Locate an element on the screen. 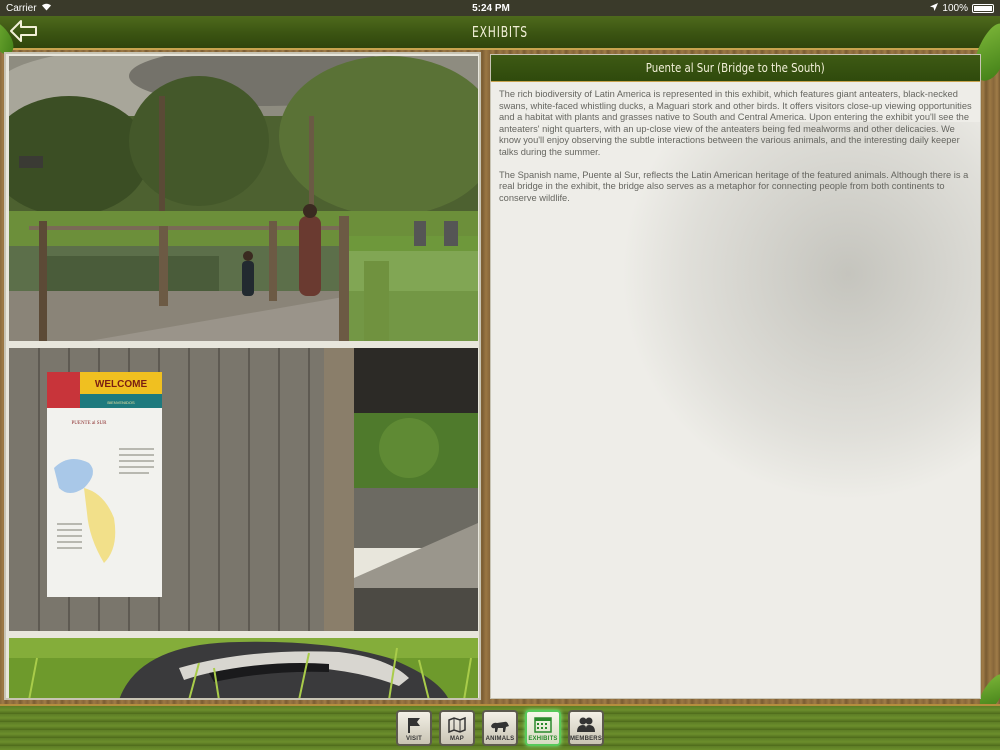 Image resolution: width=1000 pixels, height=750 pixels. wifi-icon is located at coordinates (46, 8).